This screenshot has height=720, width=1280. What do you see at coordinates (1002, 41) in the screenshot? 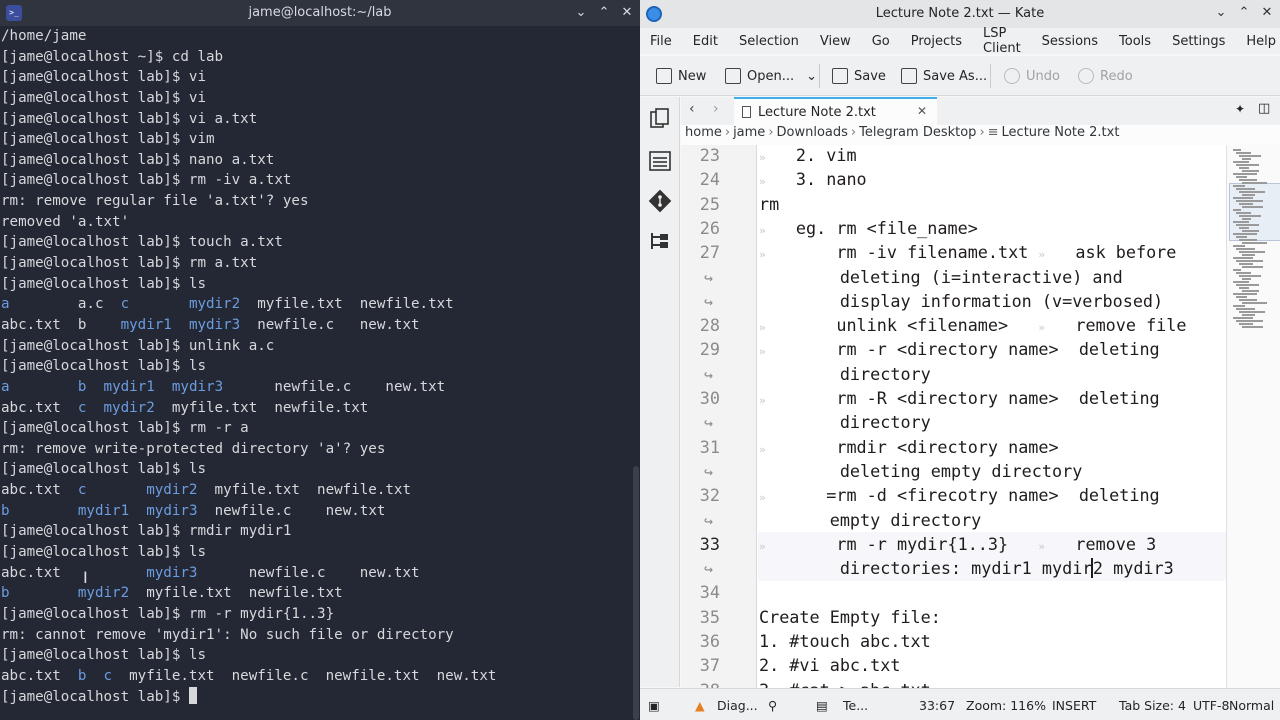
I see `menu-lsp-client: LSP Client` at bounding box center [1002, 41].